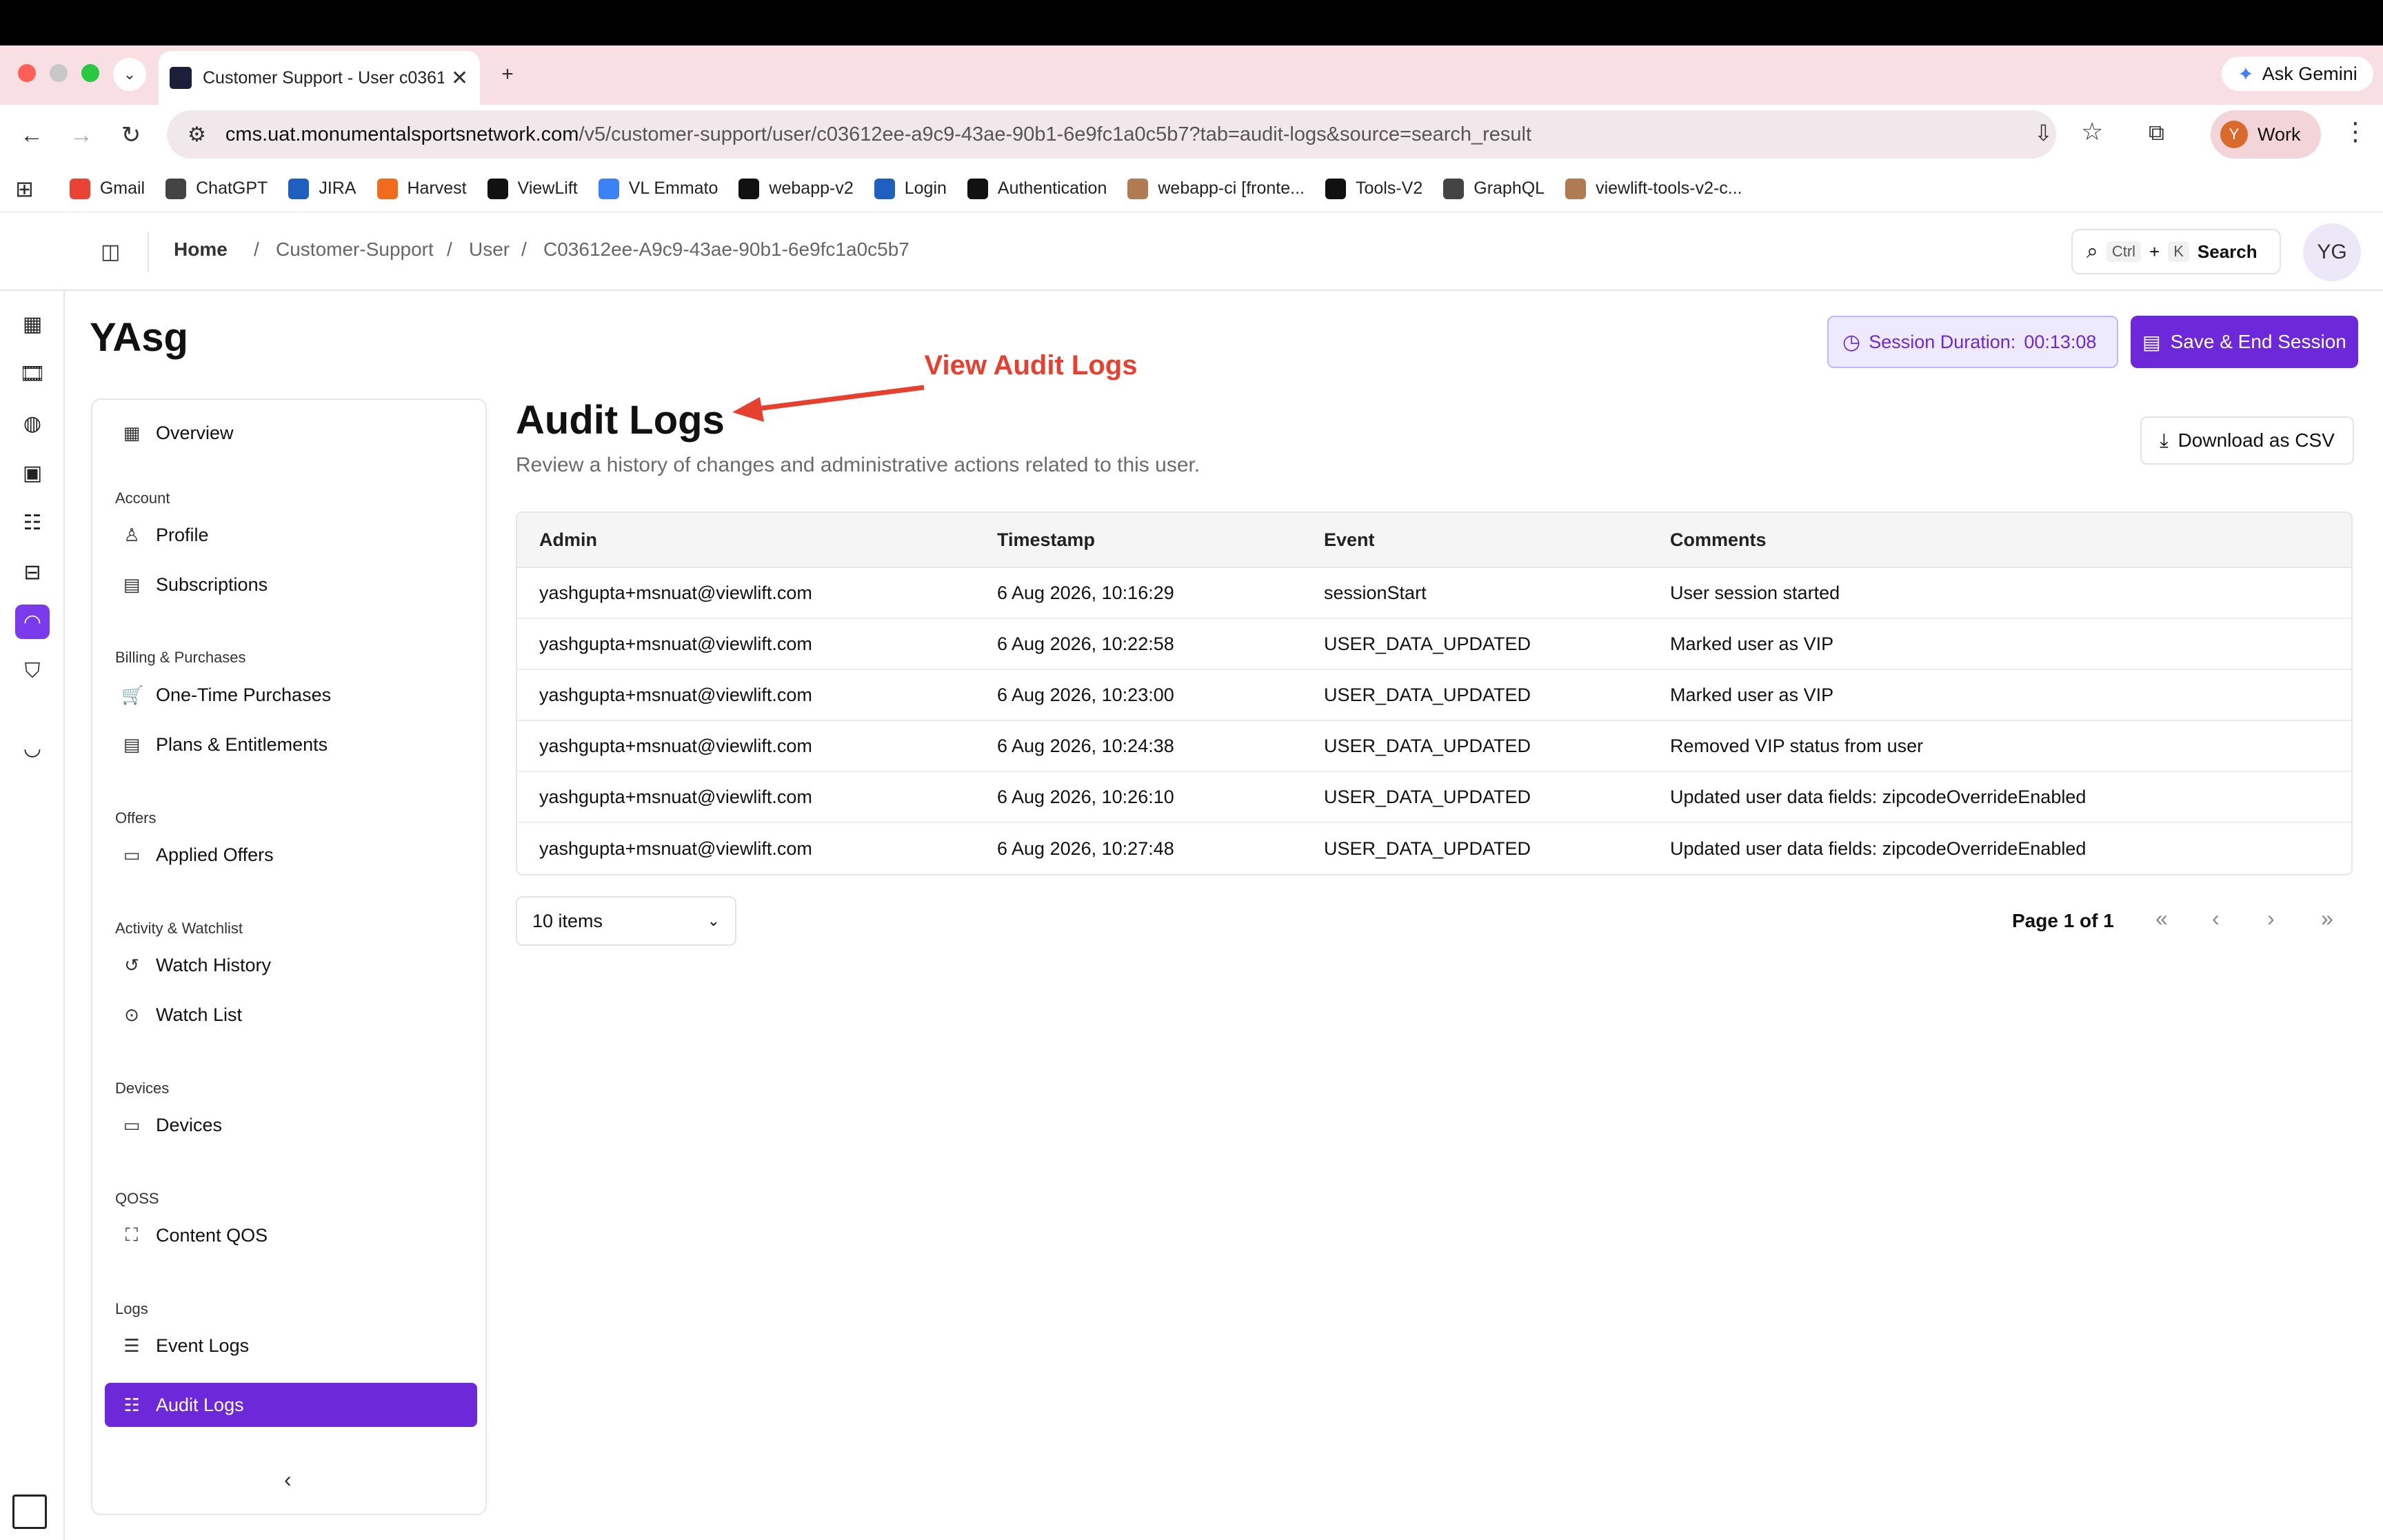 The image size is (2383, 1540). Describe the element at coordinates (299, 855) in the screenshot. I see `sidebar-item-applied-offers: ▭ Applied Offers` at that location.